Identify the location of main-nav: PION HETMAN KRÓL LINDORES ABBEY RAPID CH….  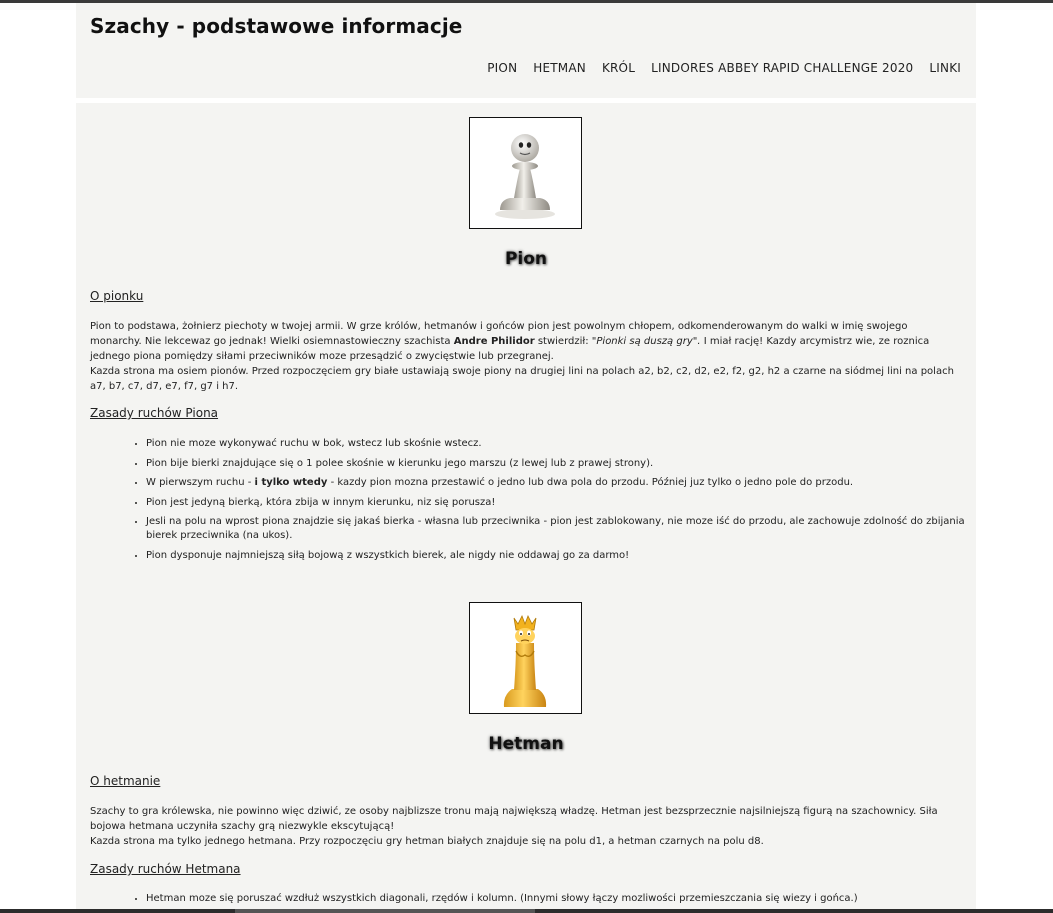
(724, 68).